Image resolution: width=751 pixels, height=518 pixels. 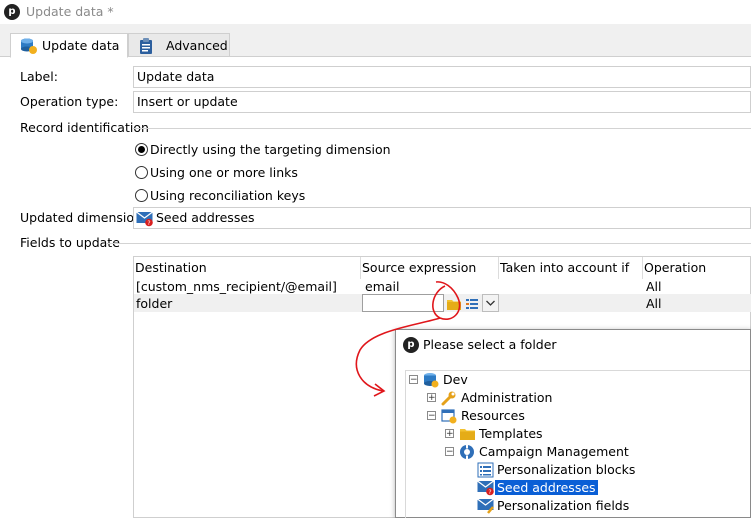 What do you see at coordinates (449, 399) in the screenshot?
I see `wrench-icon` at bounding box center [449, 399].